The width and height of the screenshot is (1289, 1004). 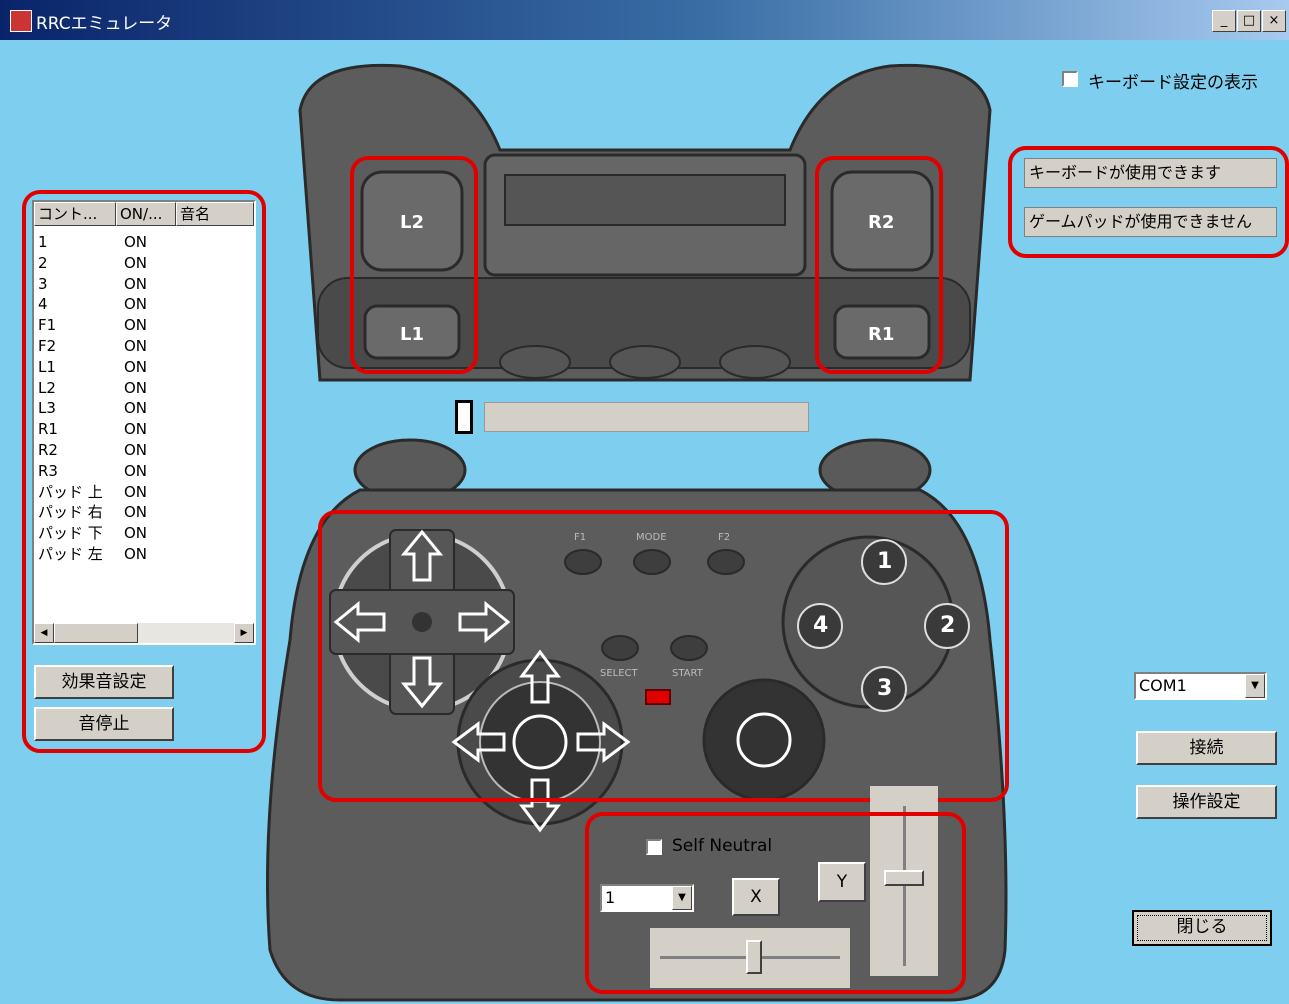 I want to click on connect-button: 接続, so click(x=1206, y=748).